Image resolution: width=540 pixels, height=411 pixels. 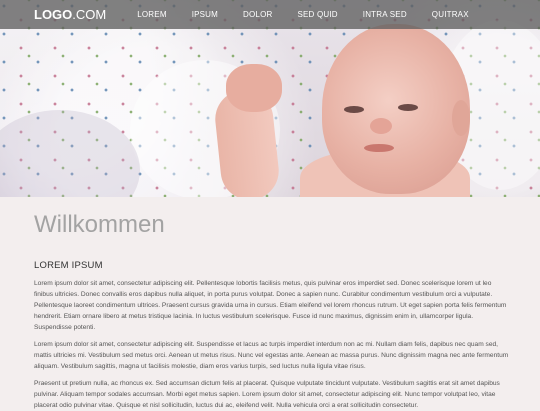 I want to click on baby-fist, so click(x=254, y=88).